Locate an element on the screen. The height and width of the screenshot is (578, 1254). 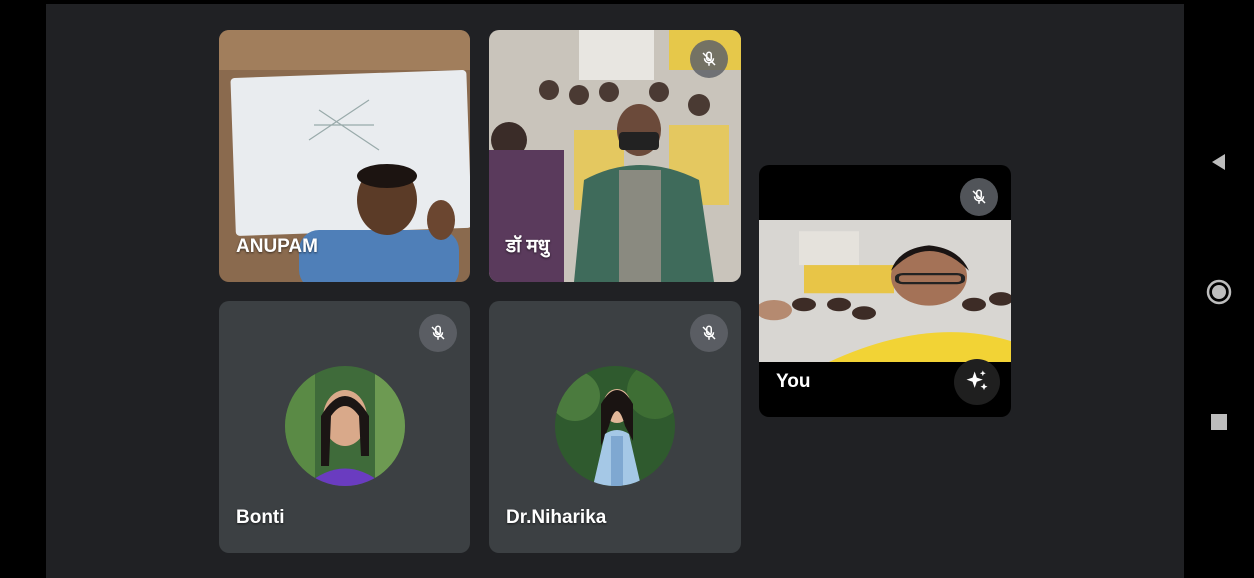
participant-tile-bonti: Bonti is located at coordinates (344, 427).